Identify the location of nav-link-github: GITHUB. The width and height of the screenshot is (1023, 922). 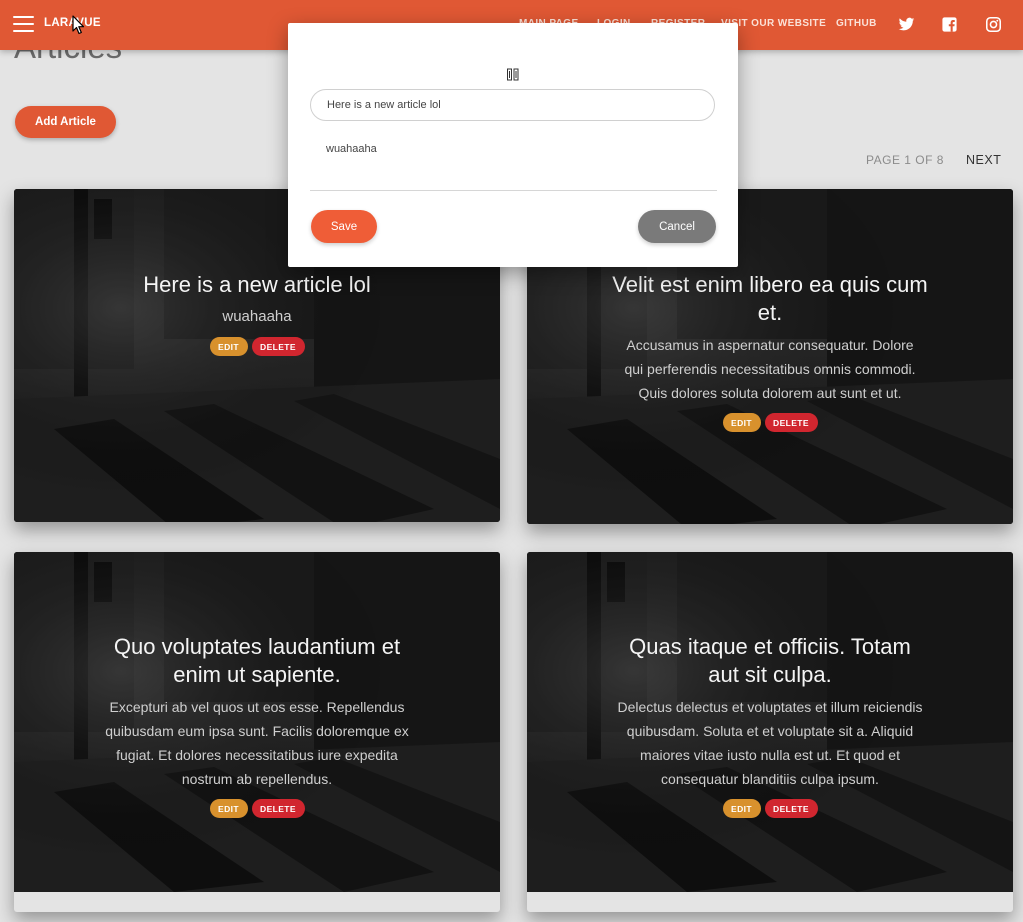
(856, 23).